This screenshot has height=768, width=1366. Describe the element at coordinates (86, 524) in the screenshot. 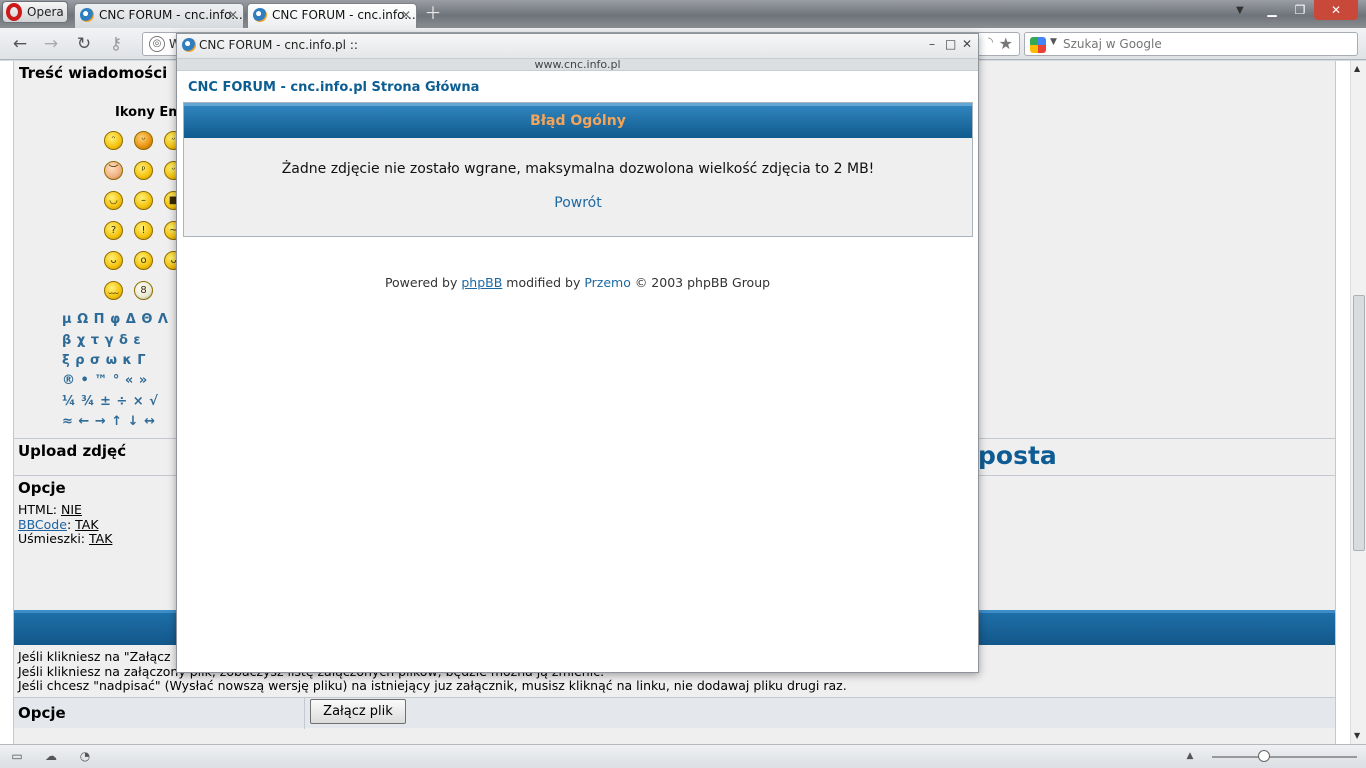

I see `bbcode-option-value: TAK` at that location.